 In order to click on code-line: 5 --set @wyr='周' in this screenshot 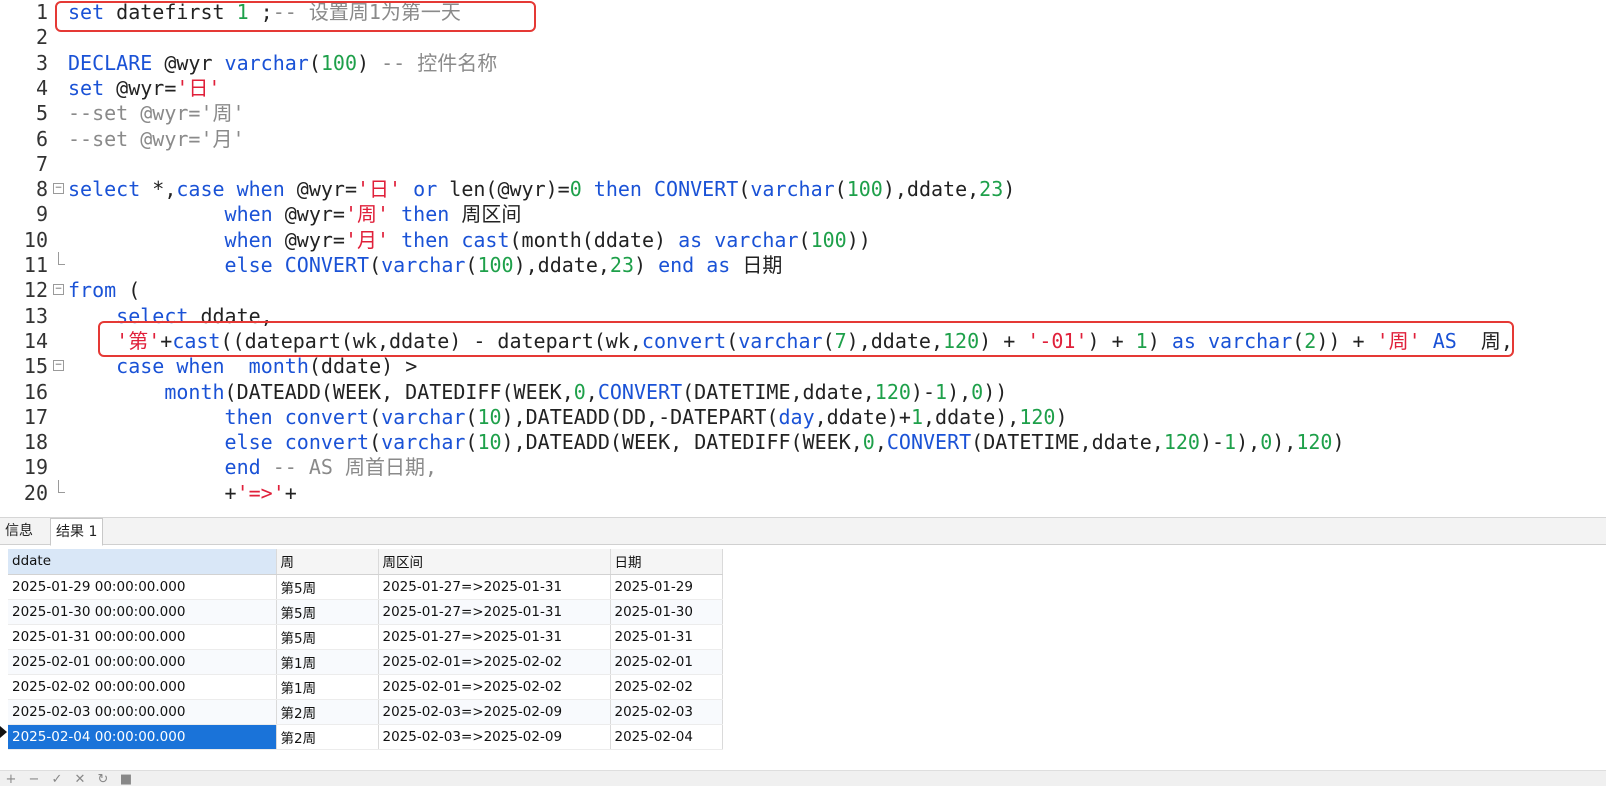, I will do `click(803, 113)`.